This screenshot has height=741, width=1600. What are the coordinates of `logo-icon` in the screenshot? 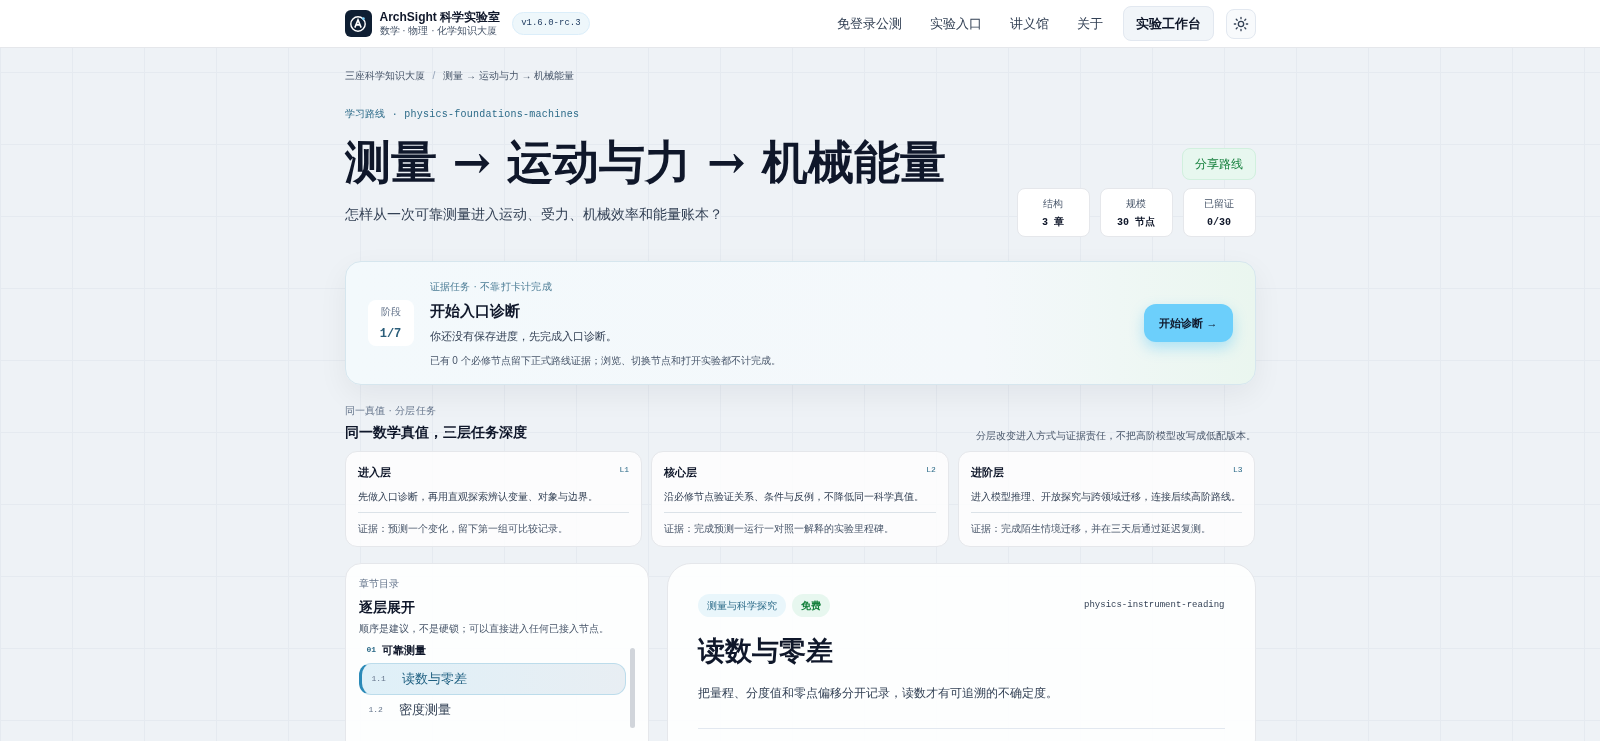 It's located at (358, 23).